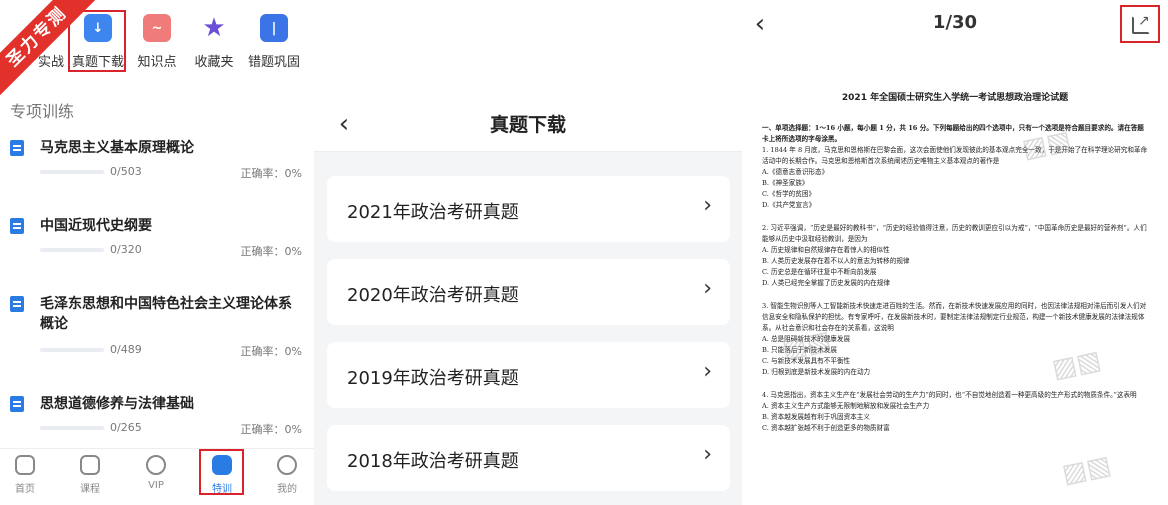  What do you see at coordinates (528, 292) in the screenshot?
I see `exam-item: 2020年政治考研真题 ›` at bounding box center [528, 292].